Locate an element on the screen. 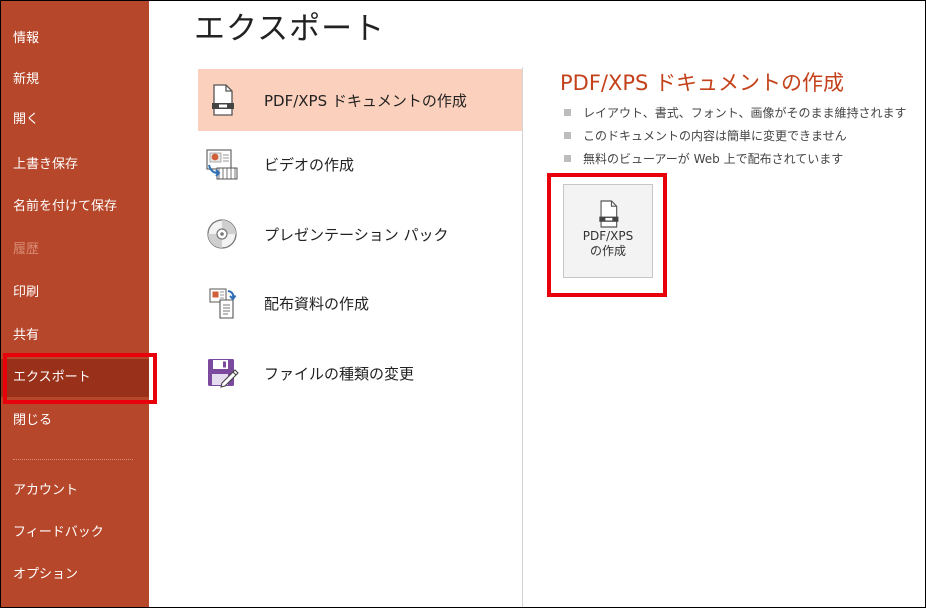 The image size is (926, 608). sidebar-item-export: エクスポート is located at coordinates (75, 378).